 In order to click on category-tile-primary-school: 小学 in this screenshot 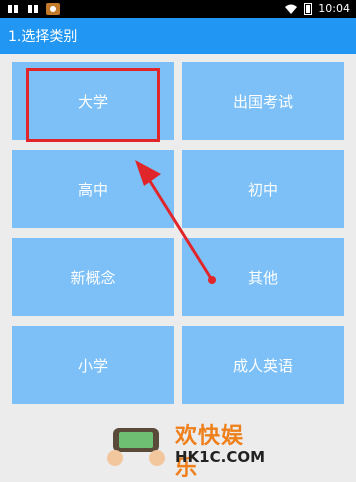, I will do `click(93, 365)`.